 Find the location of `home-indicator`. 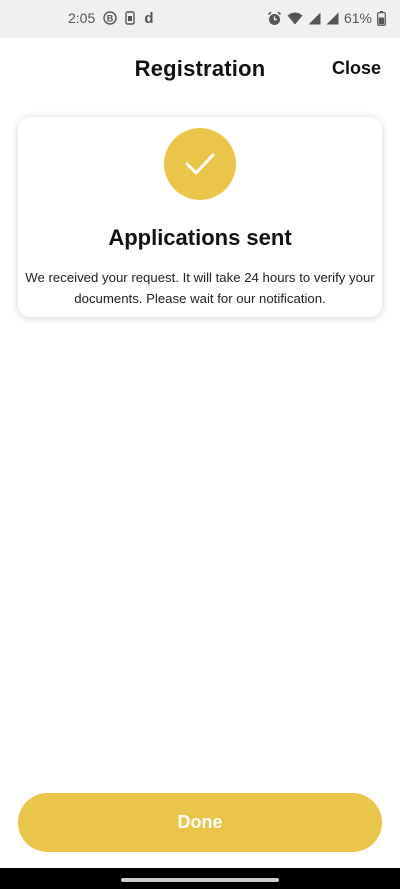

home-indicator is located at coordinates (200, 880).